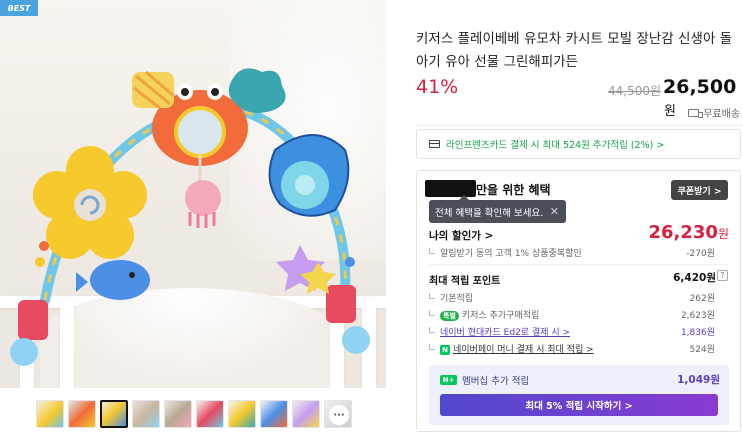 The width and height of the screenshot is (743, 441). I want to click on tooltip-text: 전체 혜택을 확인해 보세요., so click(489, 213).